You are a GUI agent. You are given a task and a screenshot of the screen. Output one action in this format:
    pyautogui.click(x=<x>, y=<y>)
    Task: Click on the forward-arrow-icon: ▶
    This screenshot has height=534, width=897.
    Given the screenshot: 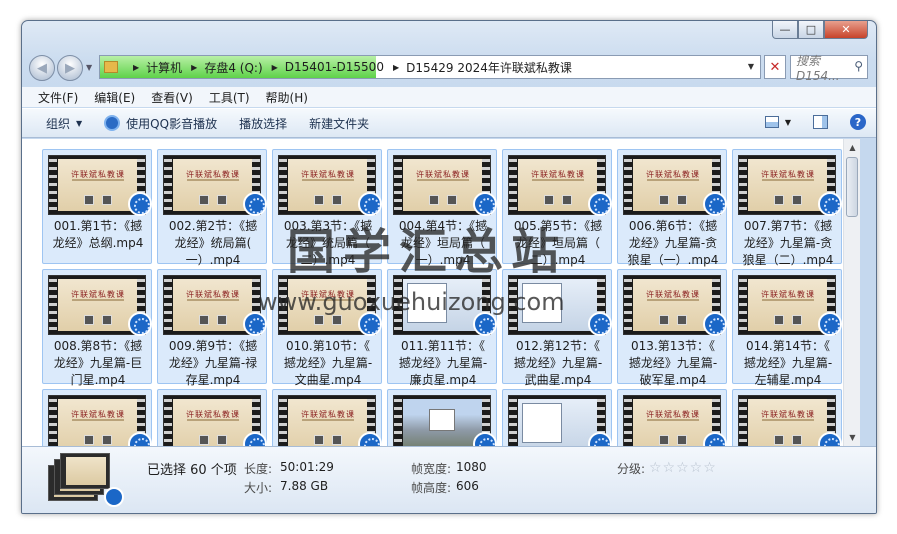 What is the action you would take?
    pyautogui.click(x=70, y=68)
    